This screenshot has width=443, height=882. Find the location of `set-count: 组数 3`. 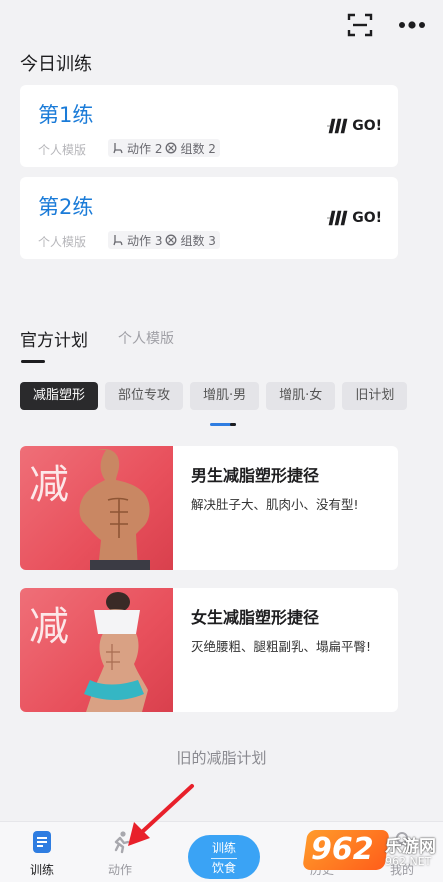

set-count: 组数 3 is located at coordinates (198, 240).